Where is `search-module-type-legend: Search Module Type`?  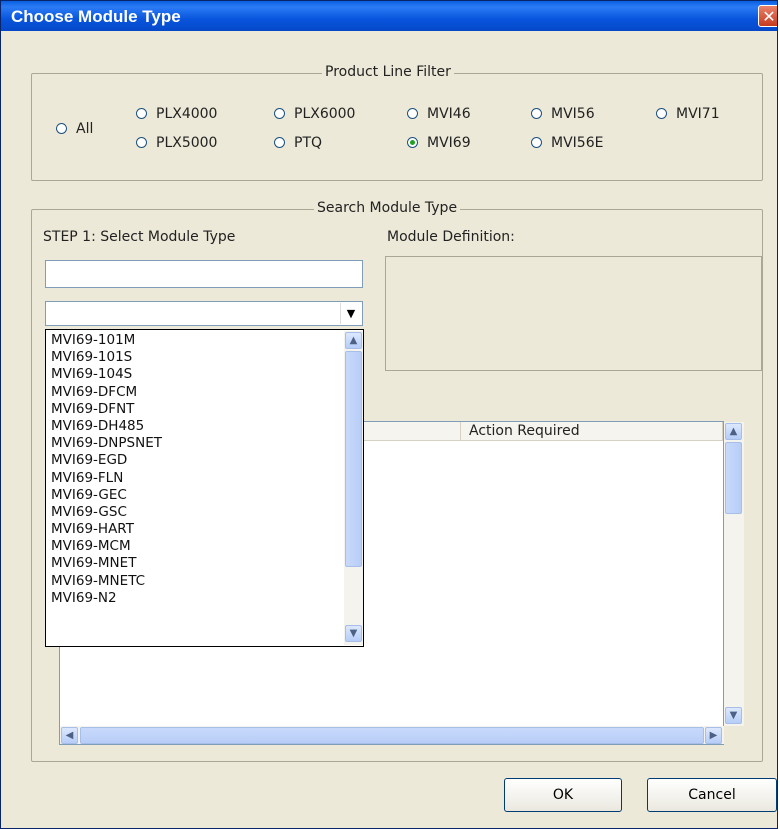
search-module-type-legend: Search Module Type is located at coordinates (387, 208).